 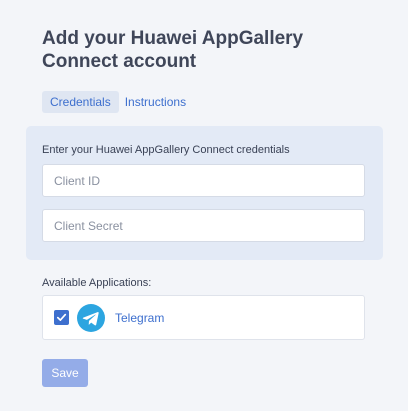 What do you see at coordinates (65, 373) in the screenshot?
I see `save-button: Save` at bounding box center [65, 373].